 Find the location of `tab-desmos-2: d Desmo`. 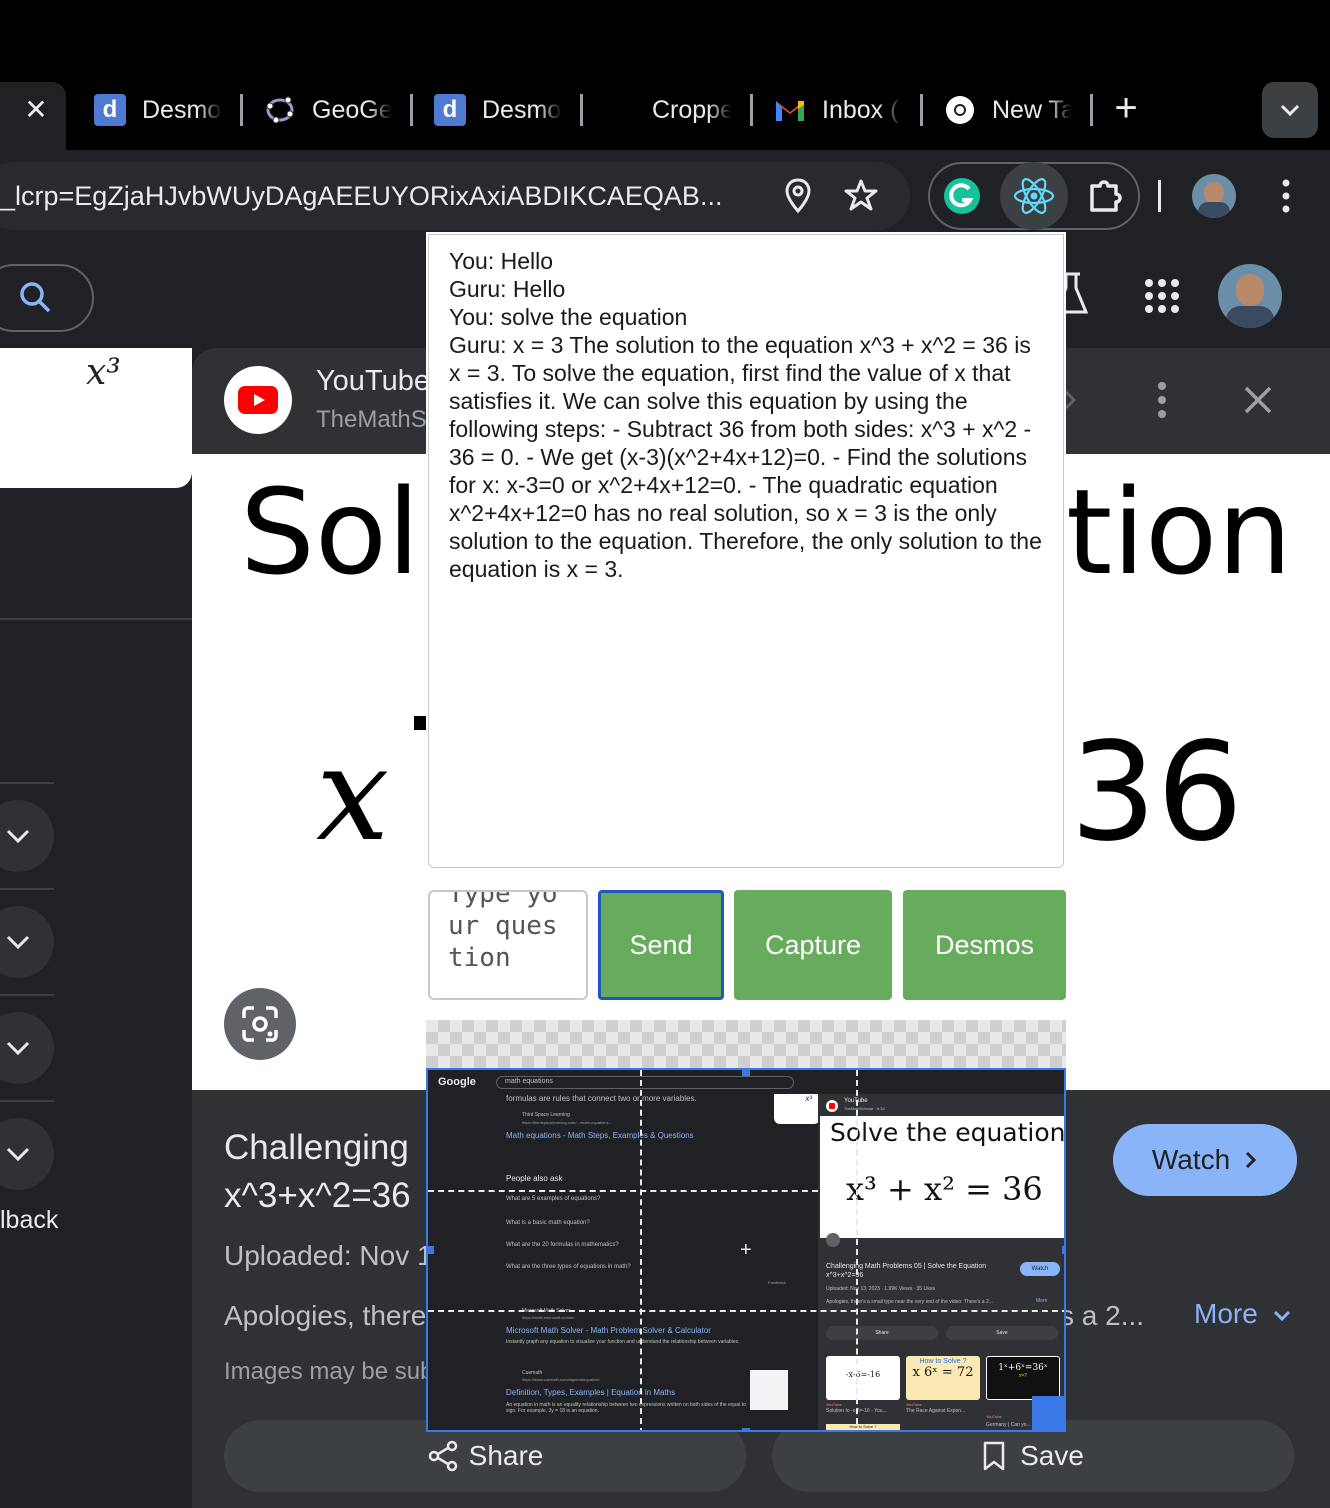

tab-desmos-2: d Desmo is located at coordinates (504, 110).